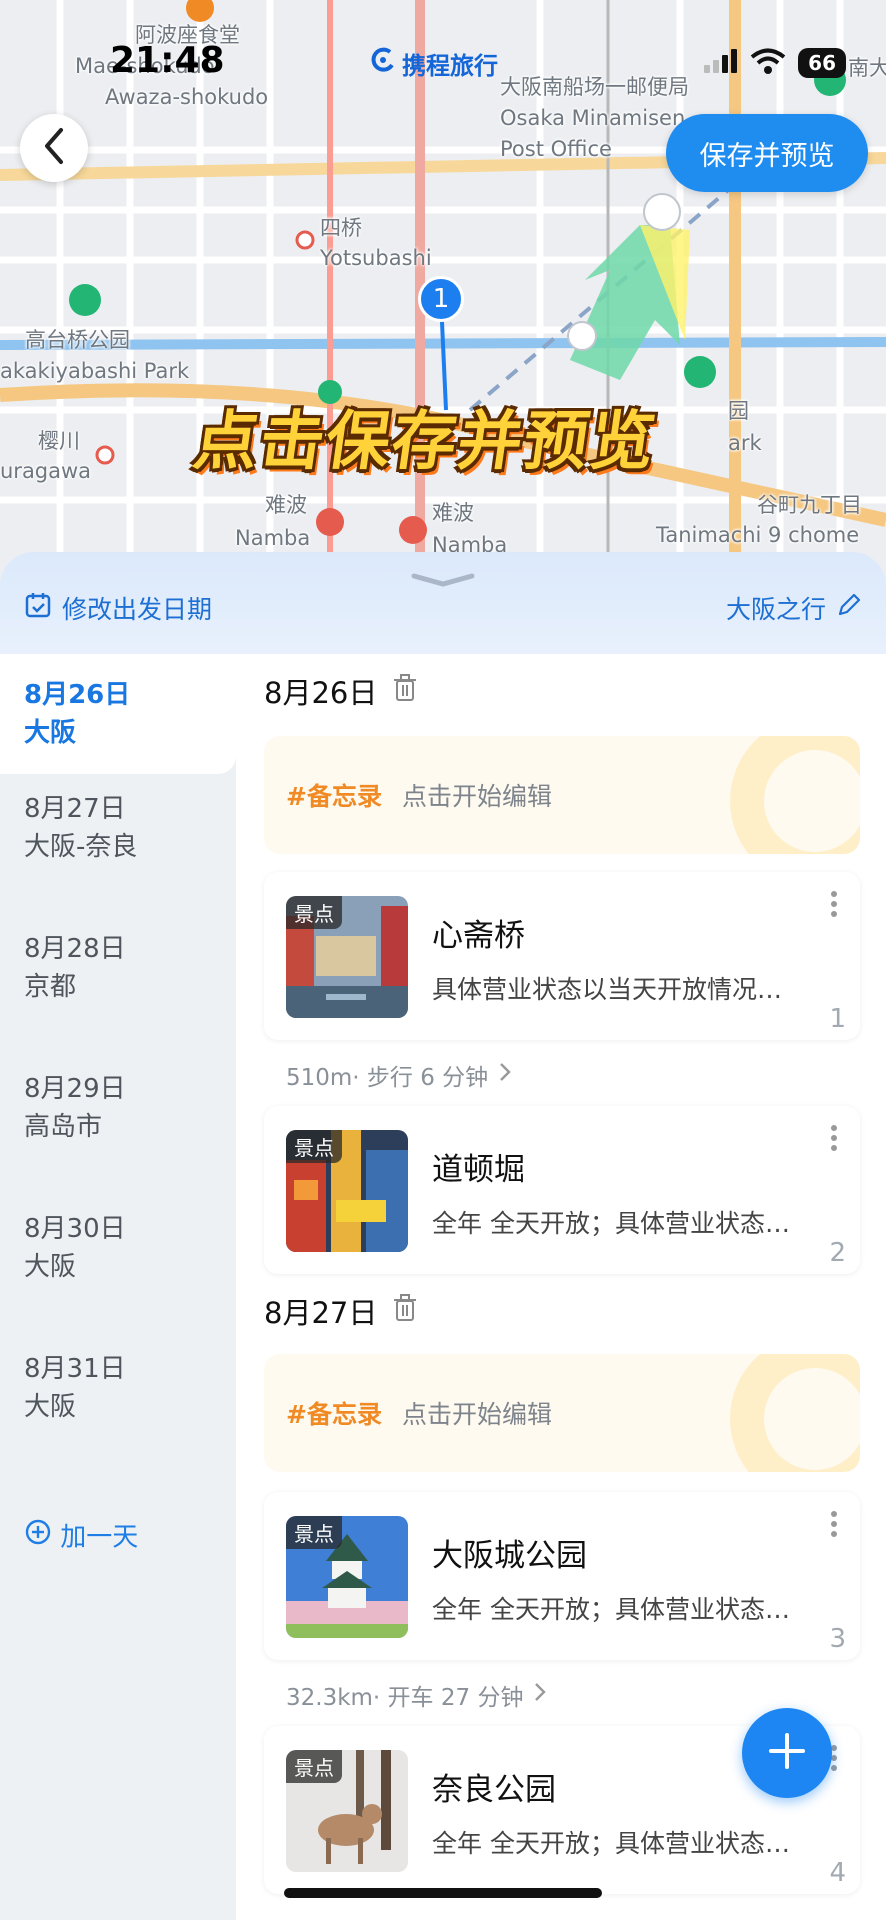 Image resolution: width=886 pixels, height=1920 pixels. I want to click on day-date: 8月26日, so click(77, 695).